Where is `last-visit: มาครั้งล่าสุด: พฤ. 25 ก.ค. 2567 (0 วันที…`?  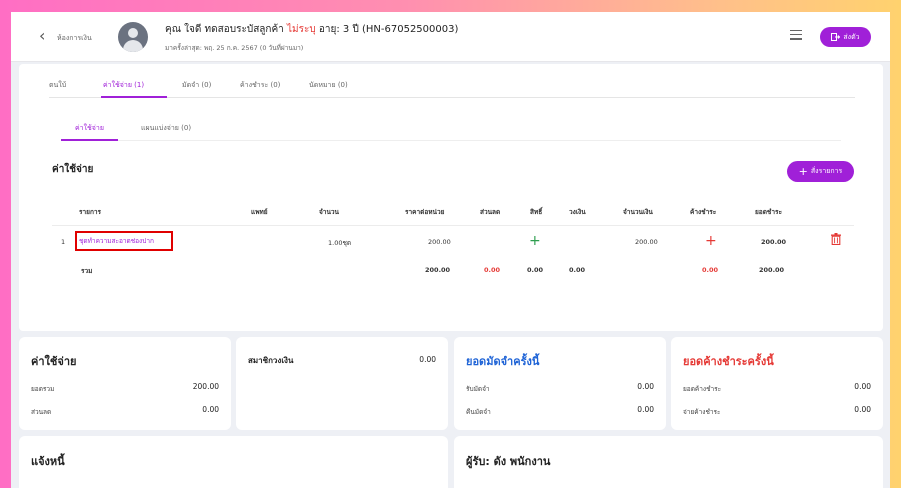
last-visit: มาครั้งล่าสุด: พฤ. 25 ก.ค. 2567 (0 วันที… is located at coordinates (234, 48).